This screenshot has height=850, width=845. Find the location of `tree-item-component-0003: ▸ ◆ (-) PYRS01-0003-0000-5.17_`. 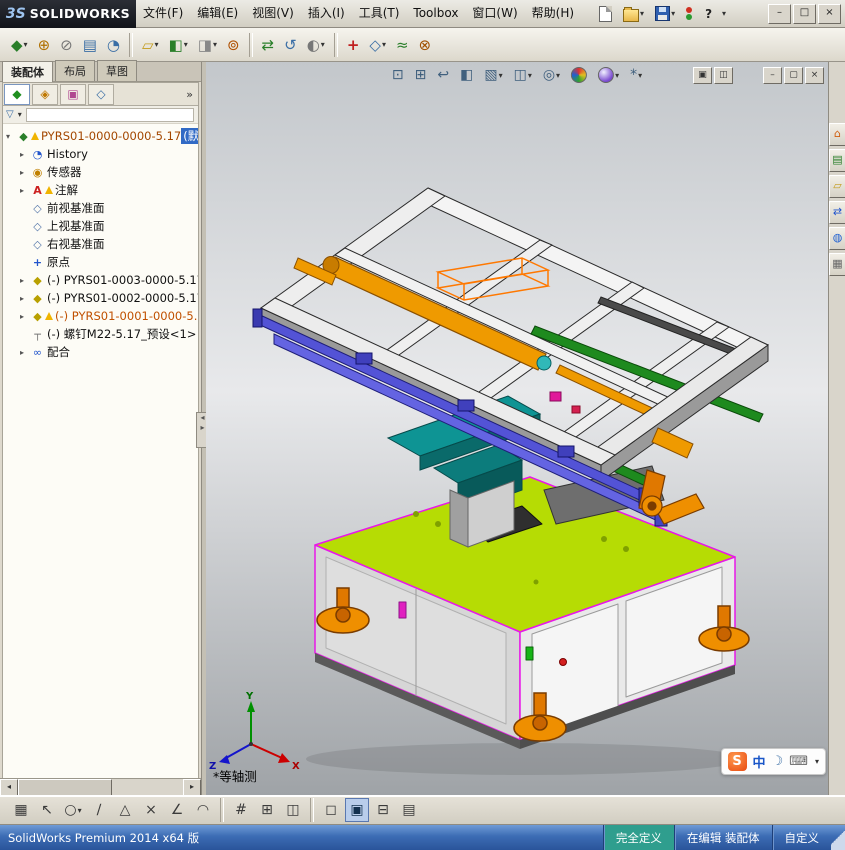

tree-item-component-0003: ▸ ◆ (-) PYRS01-0003-0000-5.17_ is located at coordinates (100, 280).